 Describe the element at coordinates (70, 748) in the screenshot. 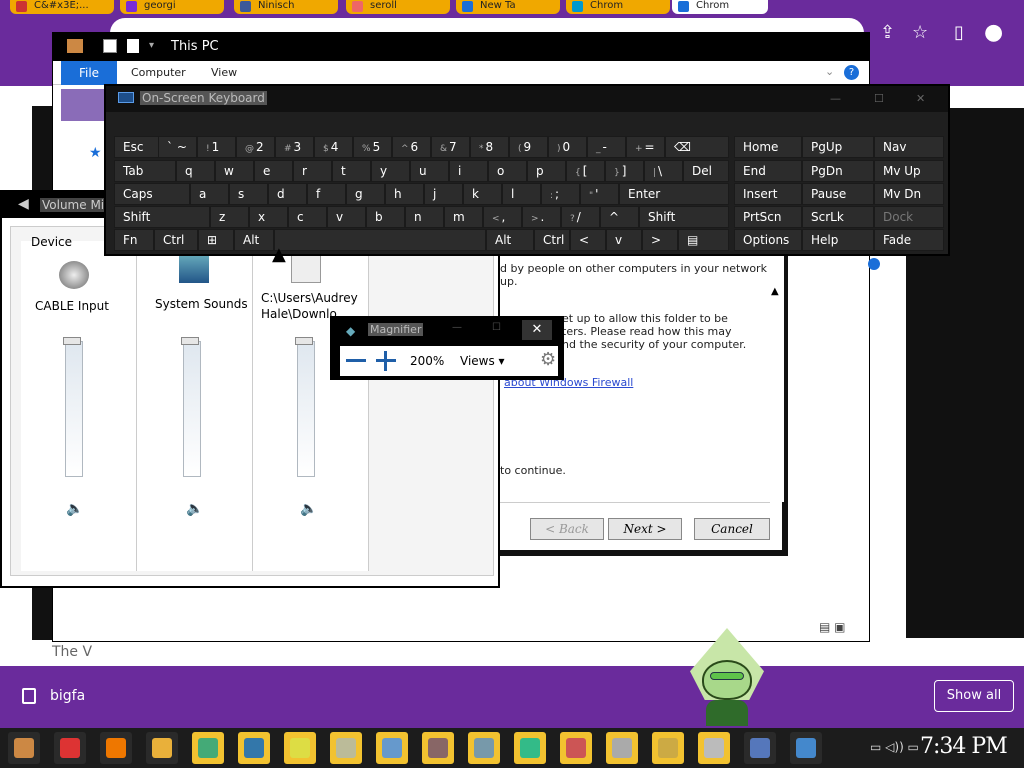

I see `chrome-icon` at that location.